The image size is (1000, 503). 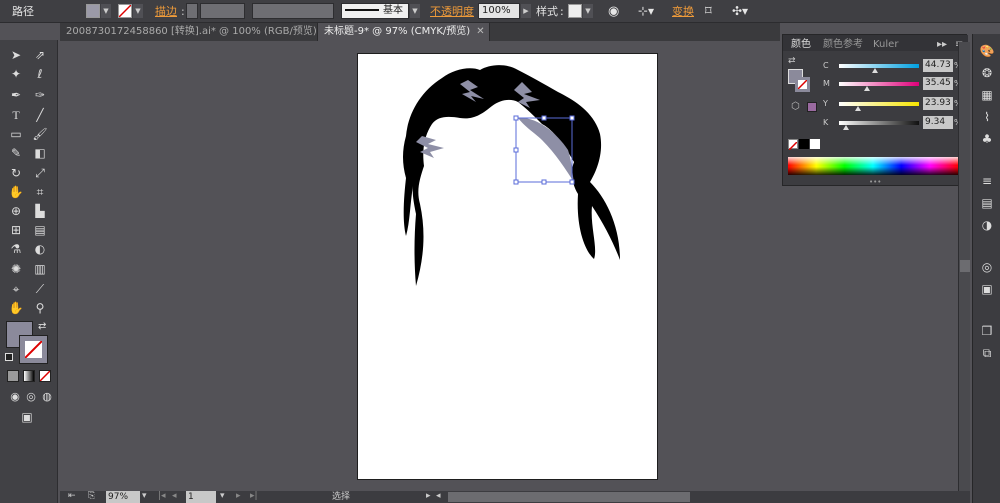 What do you see at coordinates (16, 134) in the screenshot?
I see `rectangle-tool-icon: ▭` at bounding box center [16, 134].